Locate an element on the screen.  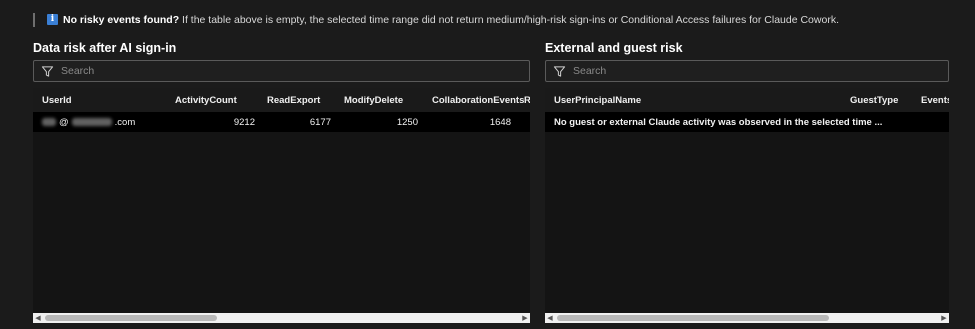
grid-header: UserPrincipalName GuestType Events is located at coordinates (747, 100).